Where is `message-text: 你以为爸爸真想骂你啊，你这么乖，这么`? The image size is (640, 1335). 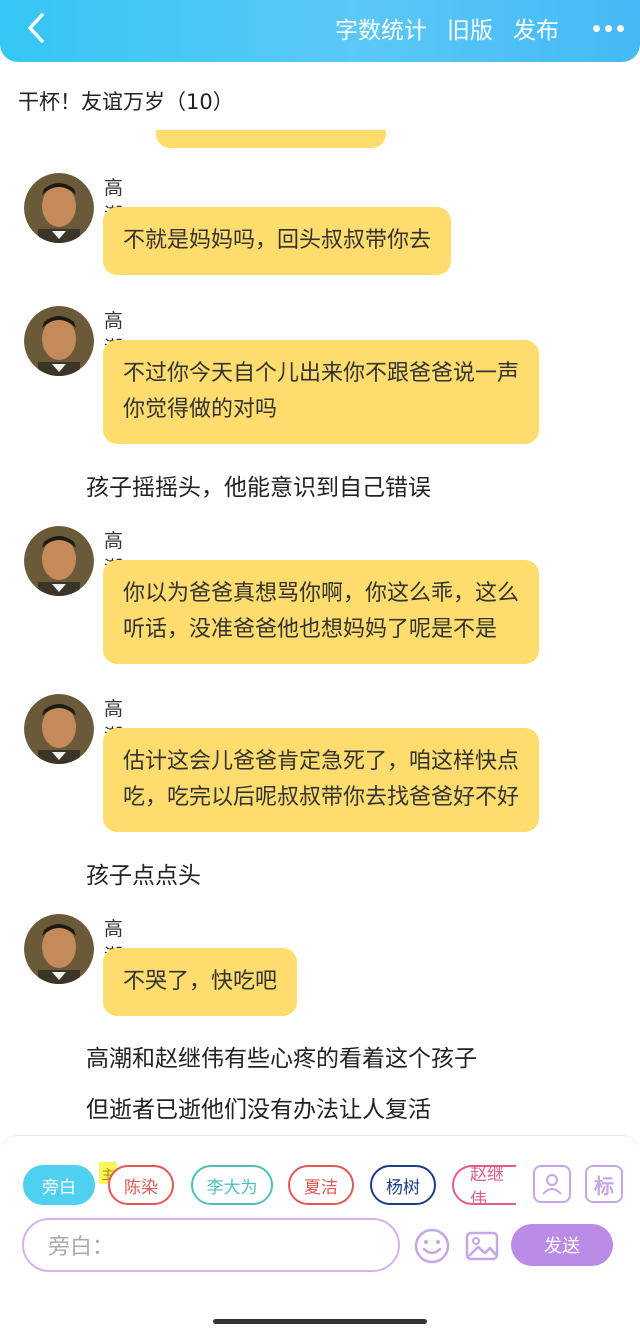 message-text: 你以为爸爸真想骂你啊，你这么乖，这么 is located at coordinates (321, 593).